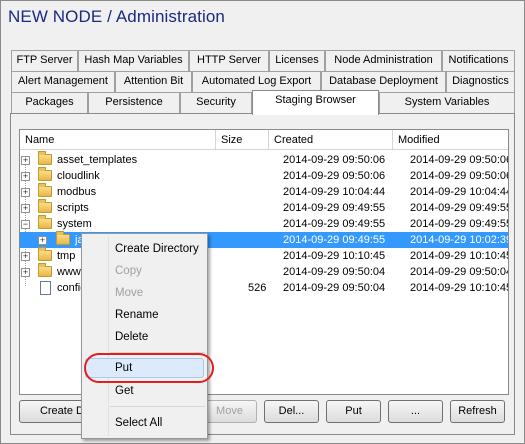 This screenshot has height=444, width=525. Describe the element at coordinates (136, 315) in the screenshot. I see `menu-item-rename: Rename` at that location.